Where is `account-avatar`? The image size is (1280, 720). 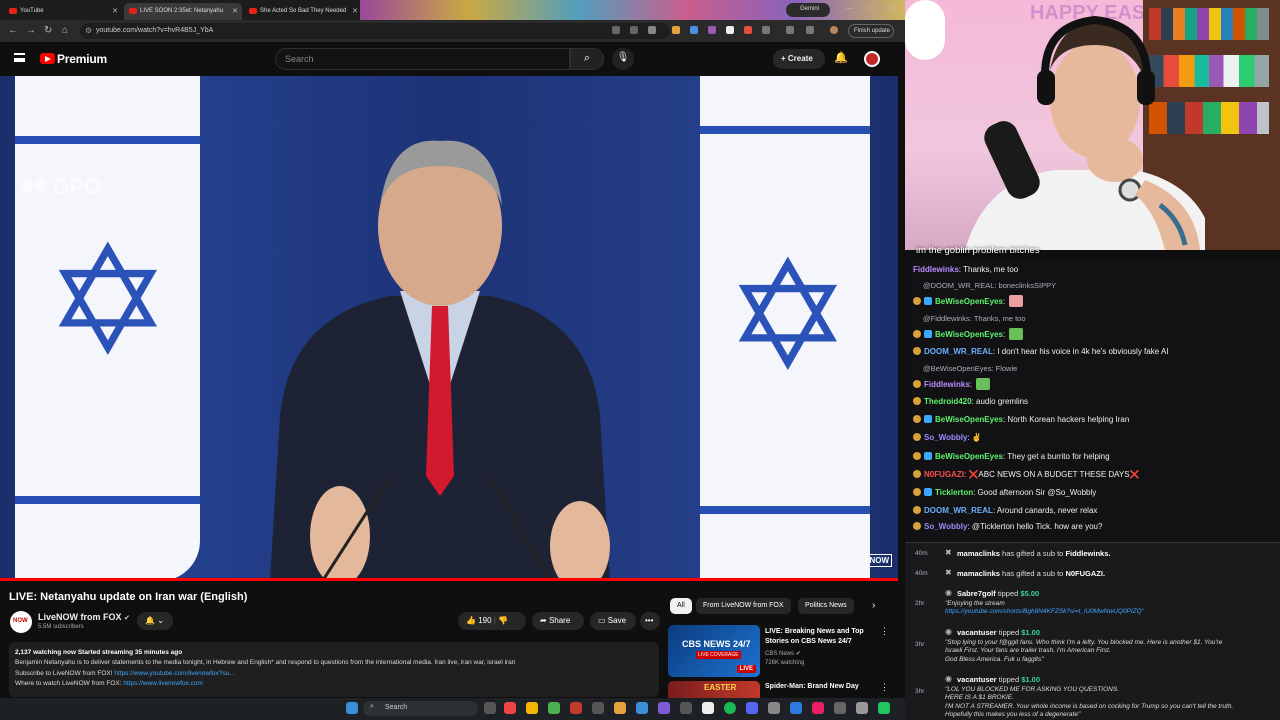
account-avatar is located at coordinates (872, 59).